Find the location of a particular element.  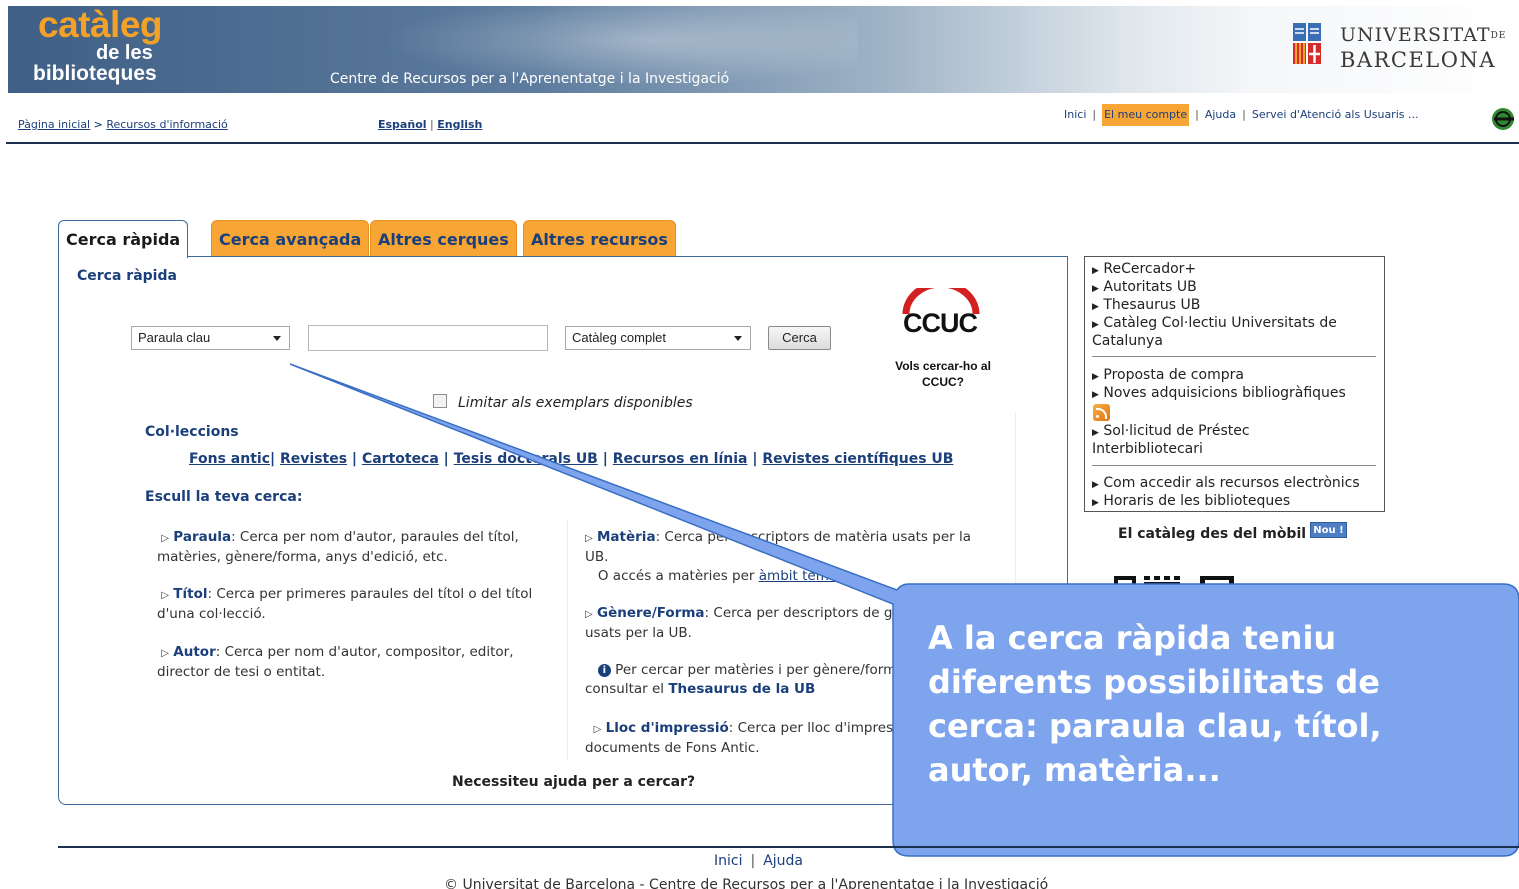

university-word: UNIVERSITAT is located at coordinates (1415, 35).